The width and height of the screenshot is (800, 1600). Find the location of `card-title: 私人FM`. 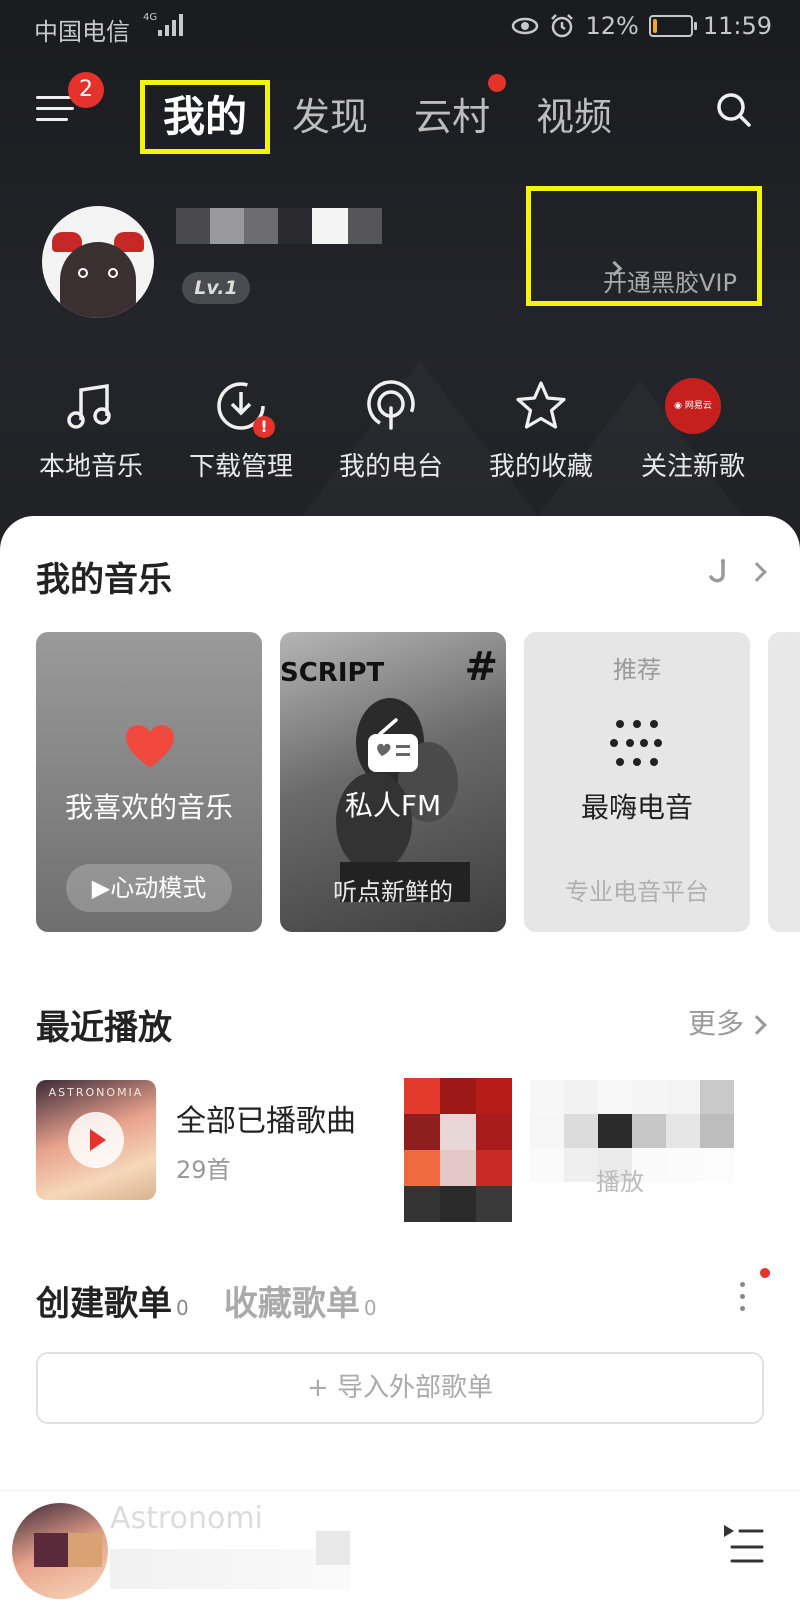

card-title: 私人FM is located at coordinates (393, 805).